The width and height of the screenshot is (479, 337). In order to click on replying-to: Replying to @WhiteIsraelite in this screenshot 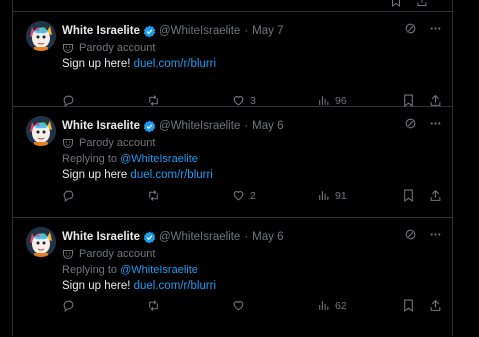, I will do `click(252, 159)`.